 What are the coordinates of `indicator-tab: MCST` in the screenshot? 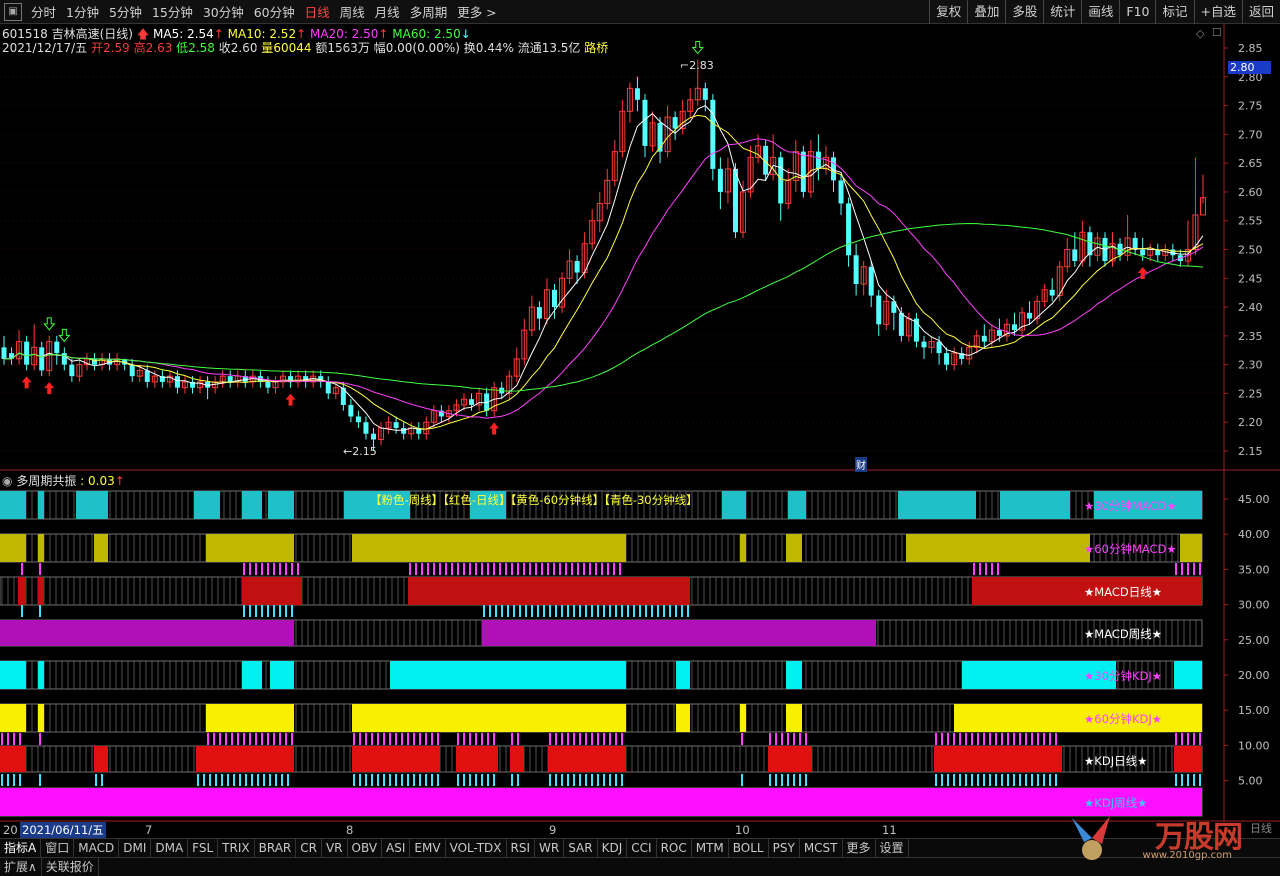 It's located at (821, 848).